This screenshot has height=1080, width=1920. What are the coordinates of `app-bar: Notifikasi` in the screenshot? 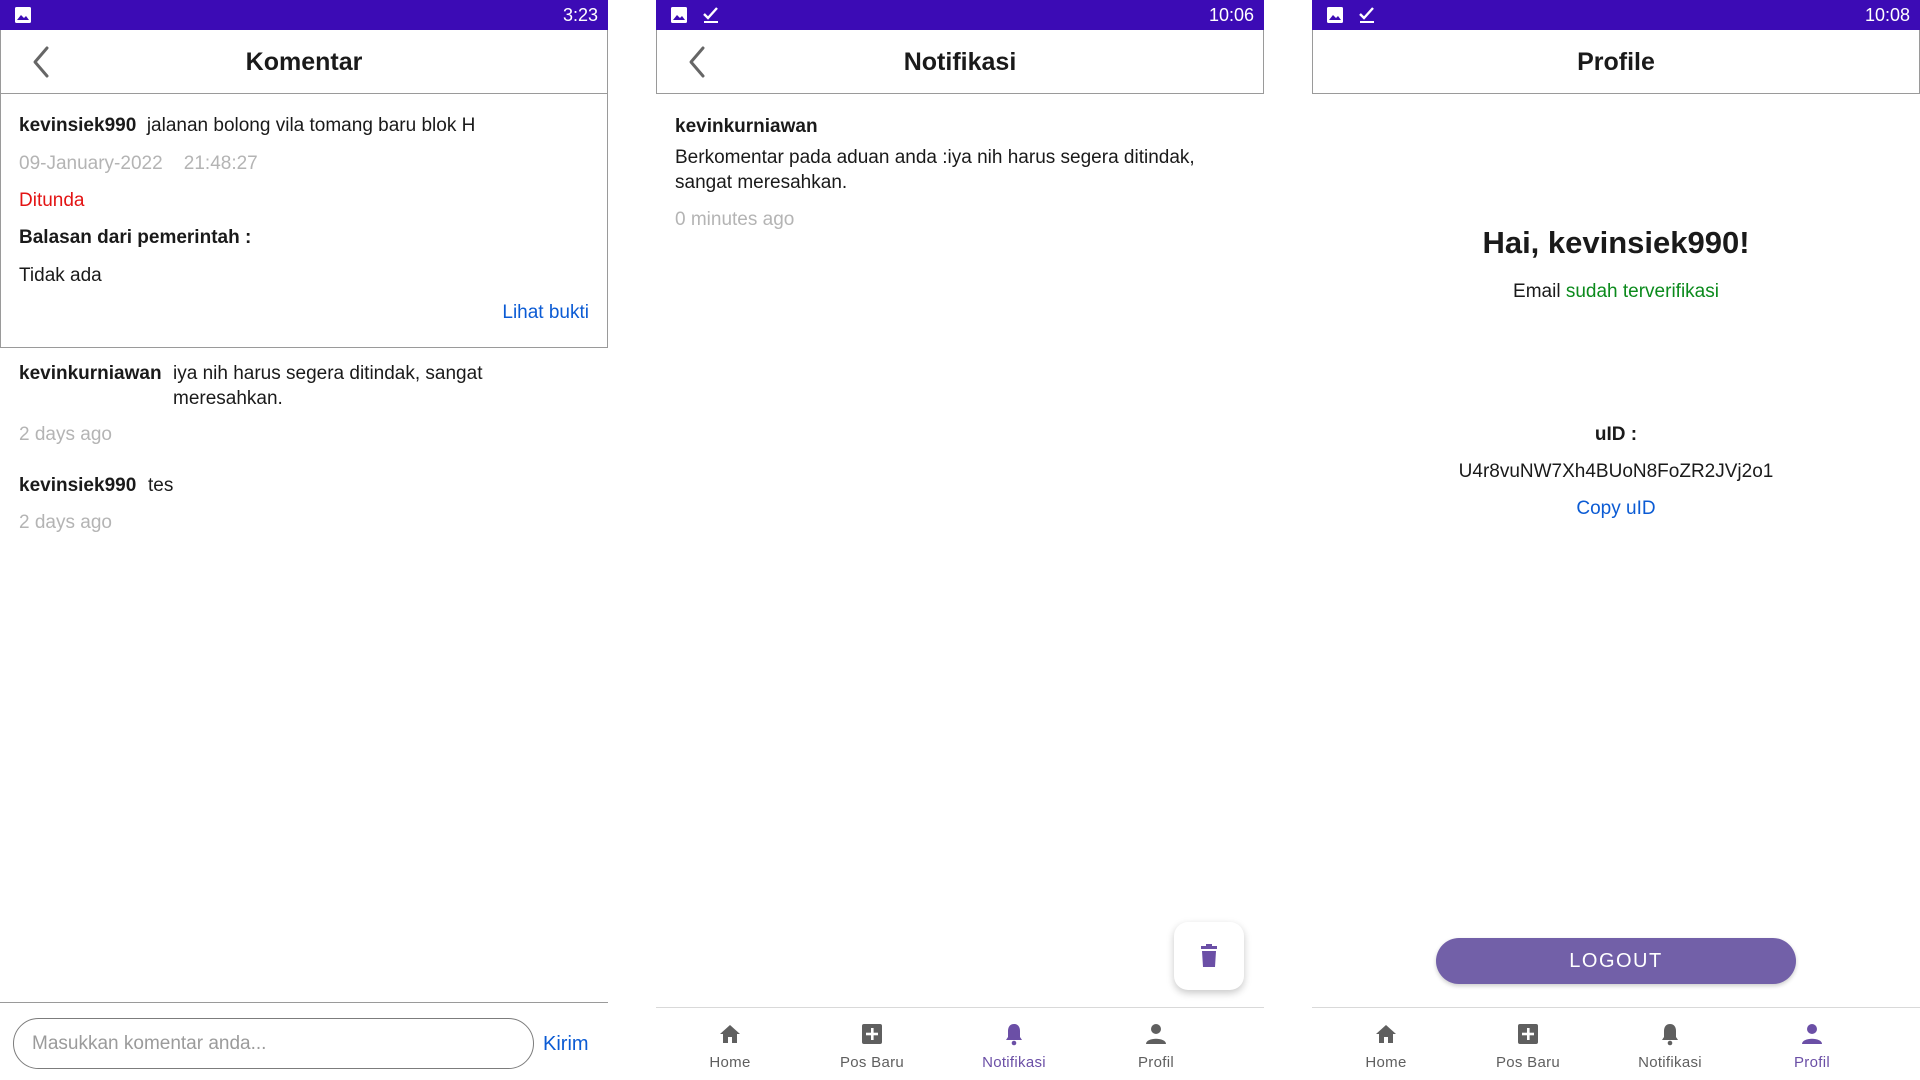 It's located at (960, 62).